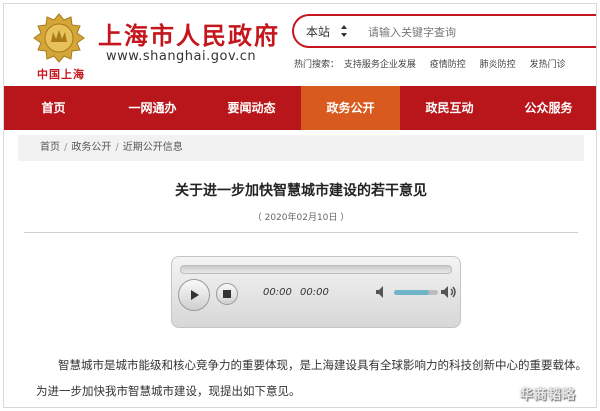 The width and height of the screenshot is (600, 411). I want to click on volume-level, so click(412, 292).